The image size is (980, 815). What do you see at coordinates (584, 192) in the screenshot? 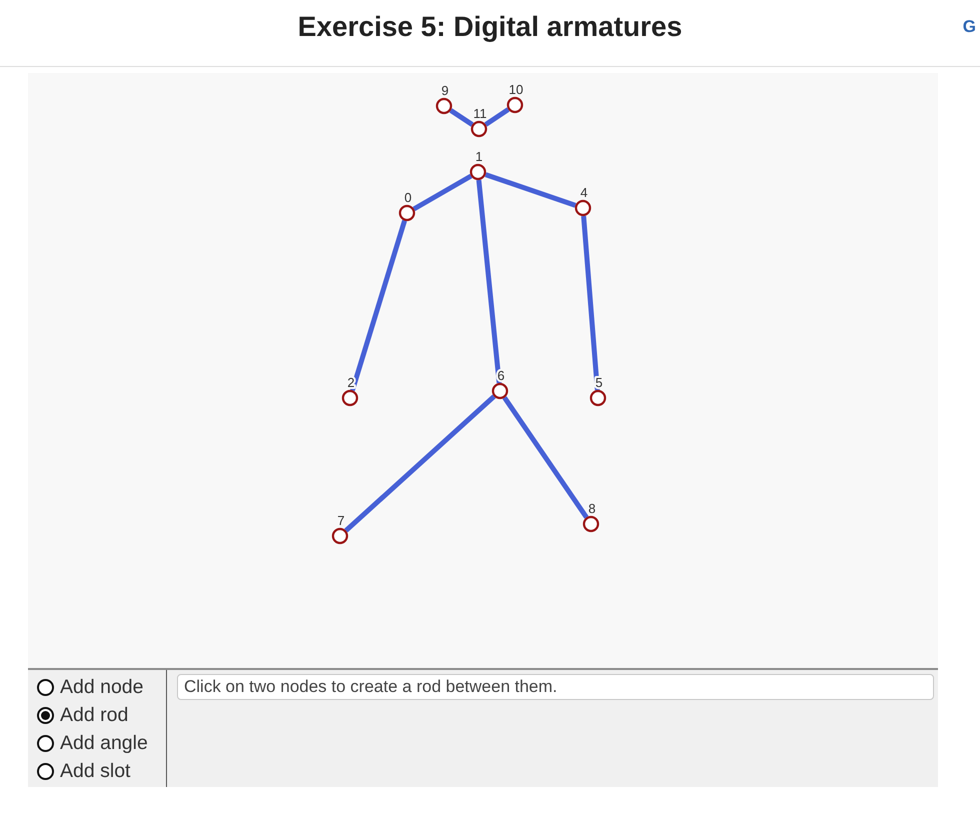
I see `node-label: 4` at bounding box center [584, 192].